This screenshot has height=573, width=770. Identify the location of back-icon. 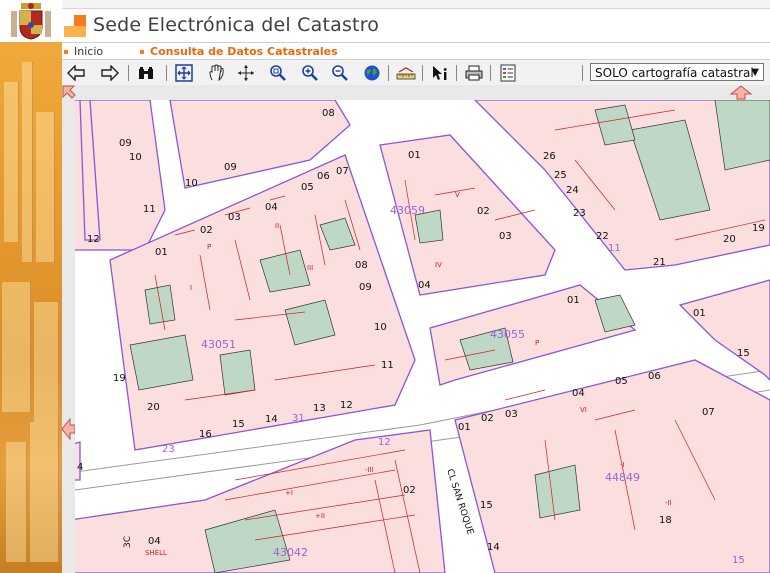
(76, 73).